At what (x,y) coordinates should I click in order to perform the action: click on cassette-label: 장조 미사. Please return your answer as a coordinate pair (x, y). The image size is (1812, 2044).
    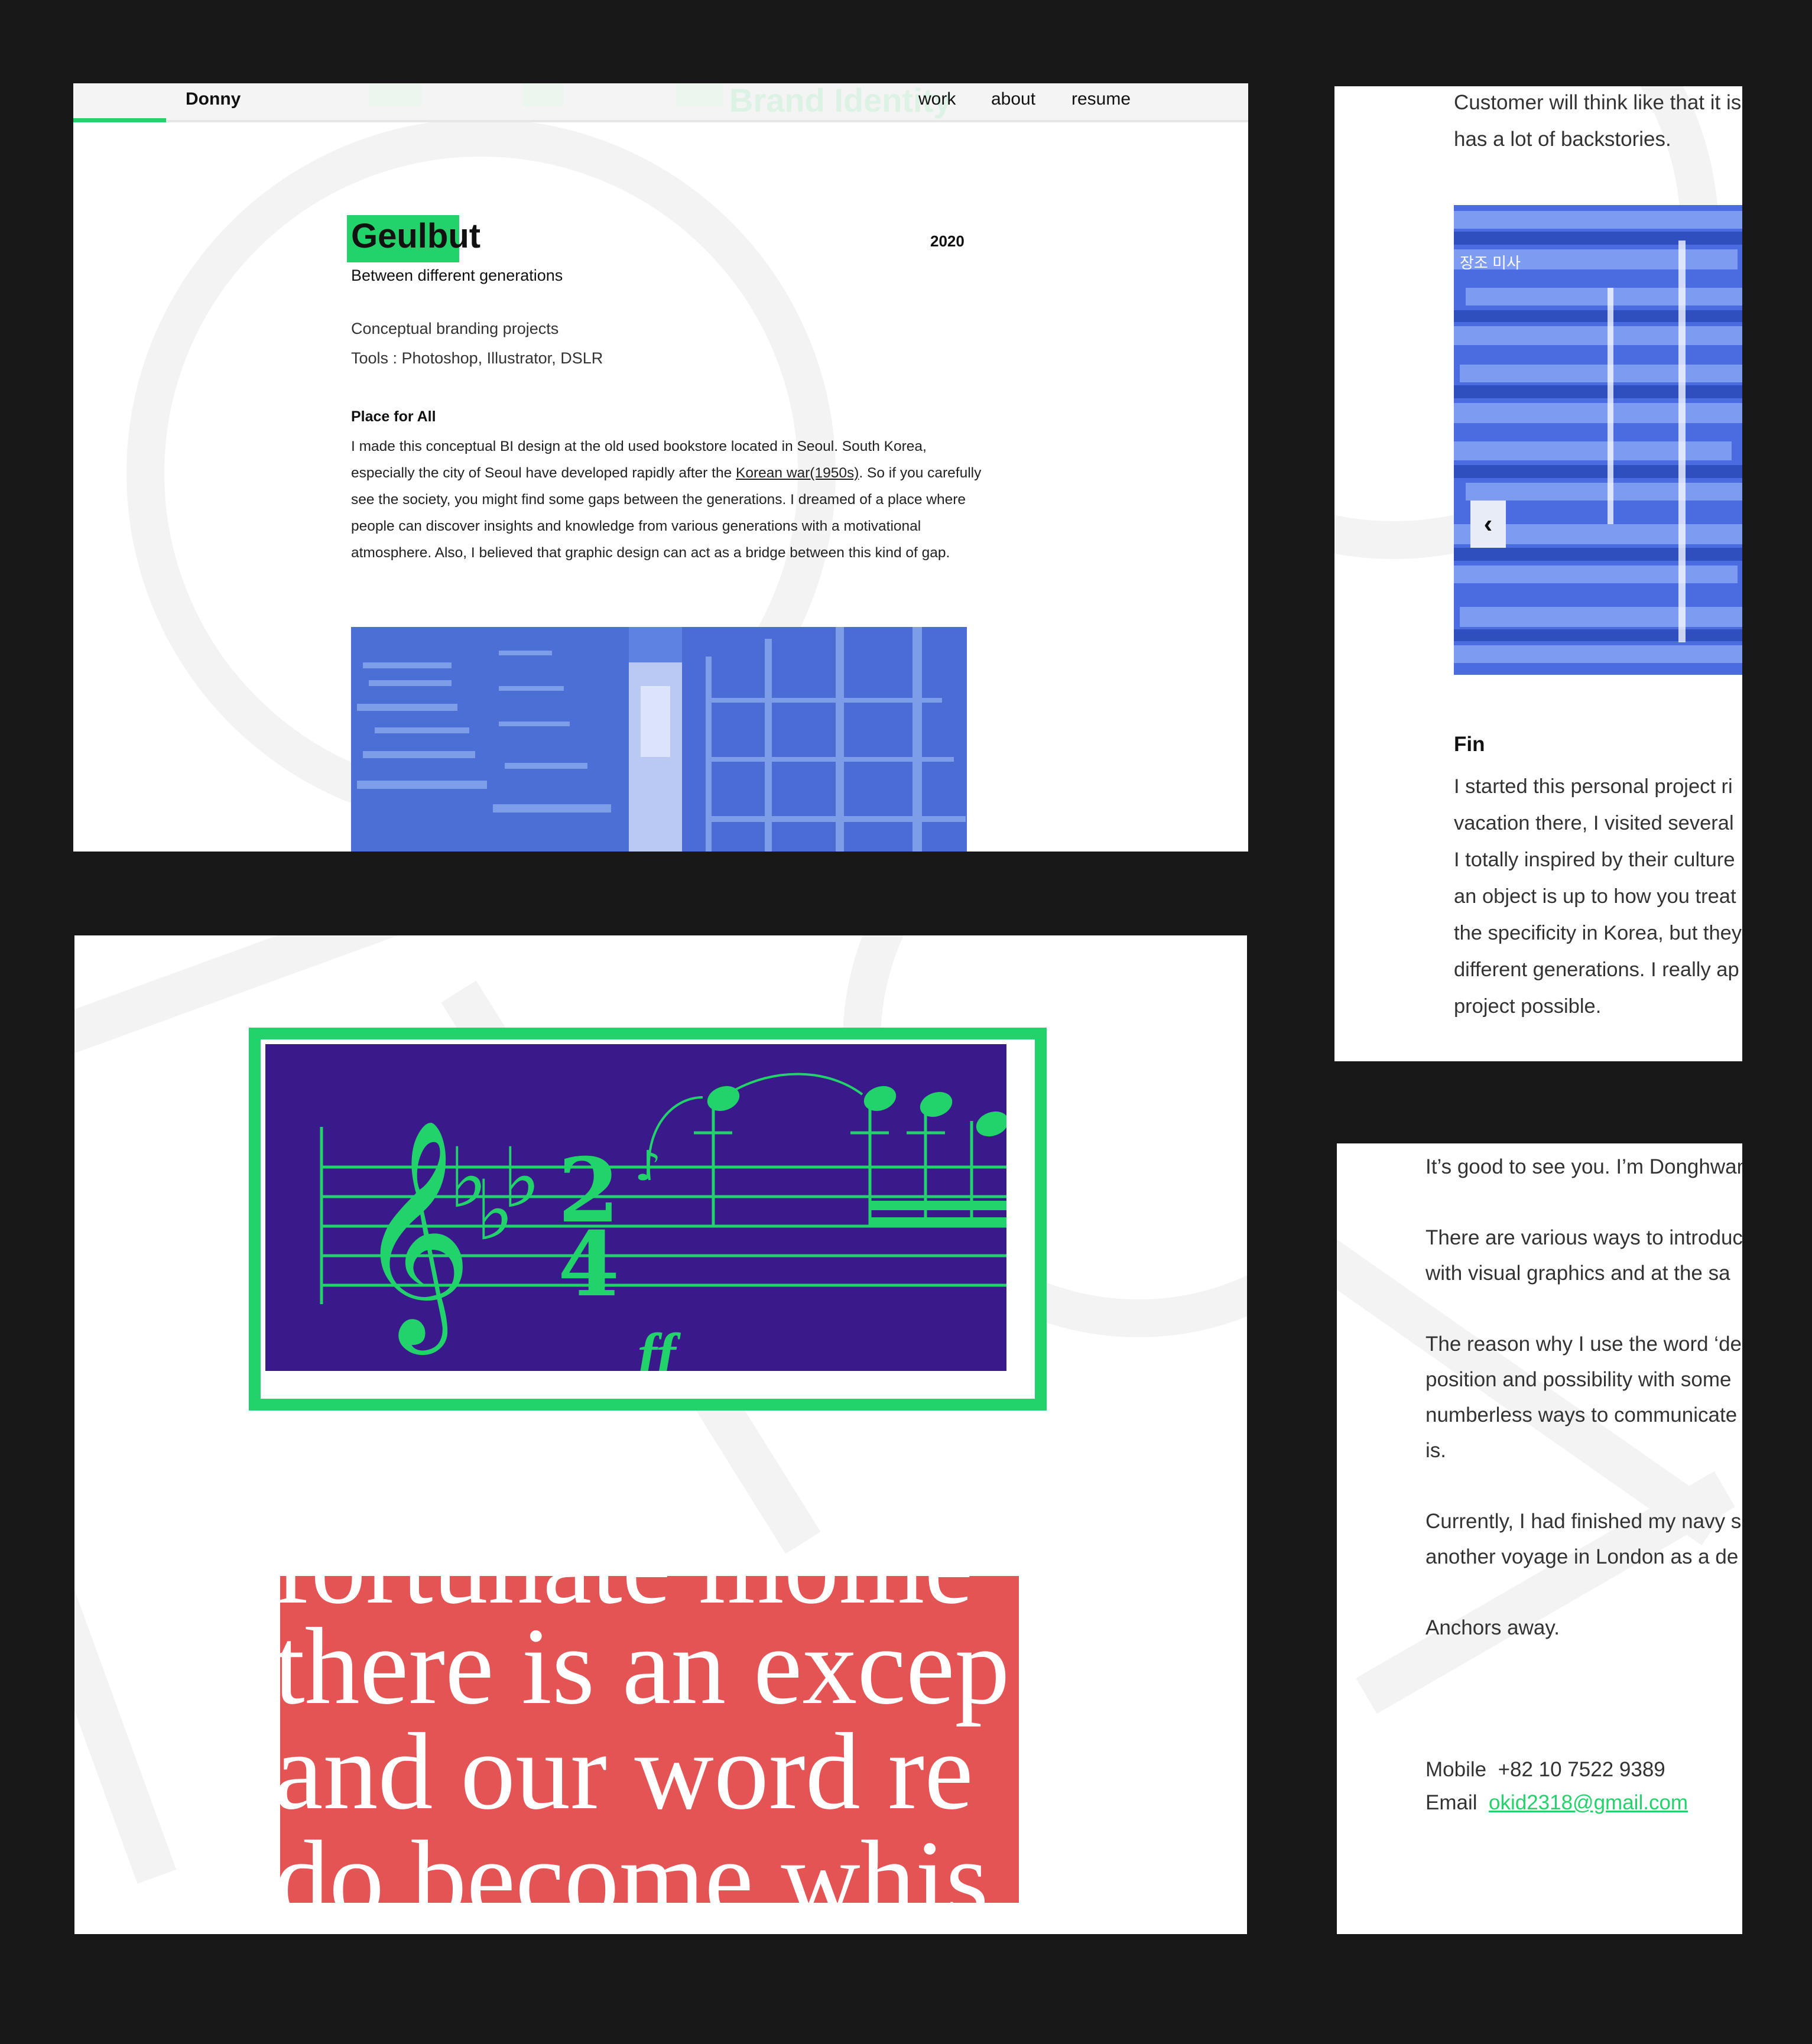
    Looking at the image, I should click on (1490, 263).